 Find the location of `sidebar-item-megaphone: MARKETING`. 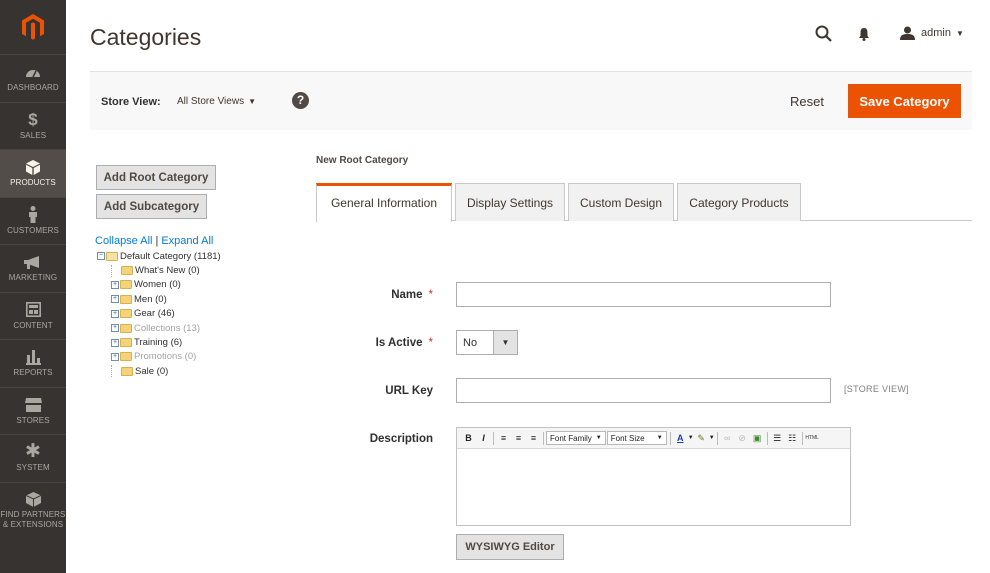

sidebar-item-megaphone: MARKETING is located at coordinates (33, 268).